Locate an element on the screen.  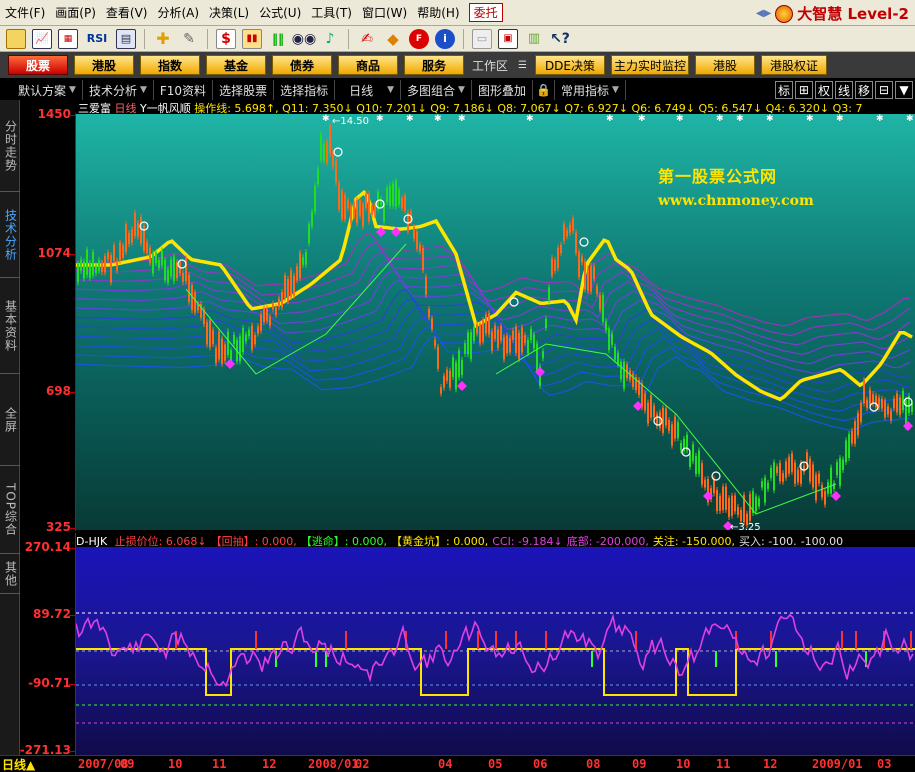
info-icon: i is located at coordinates (445, 38).